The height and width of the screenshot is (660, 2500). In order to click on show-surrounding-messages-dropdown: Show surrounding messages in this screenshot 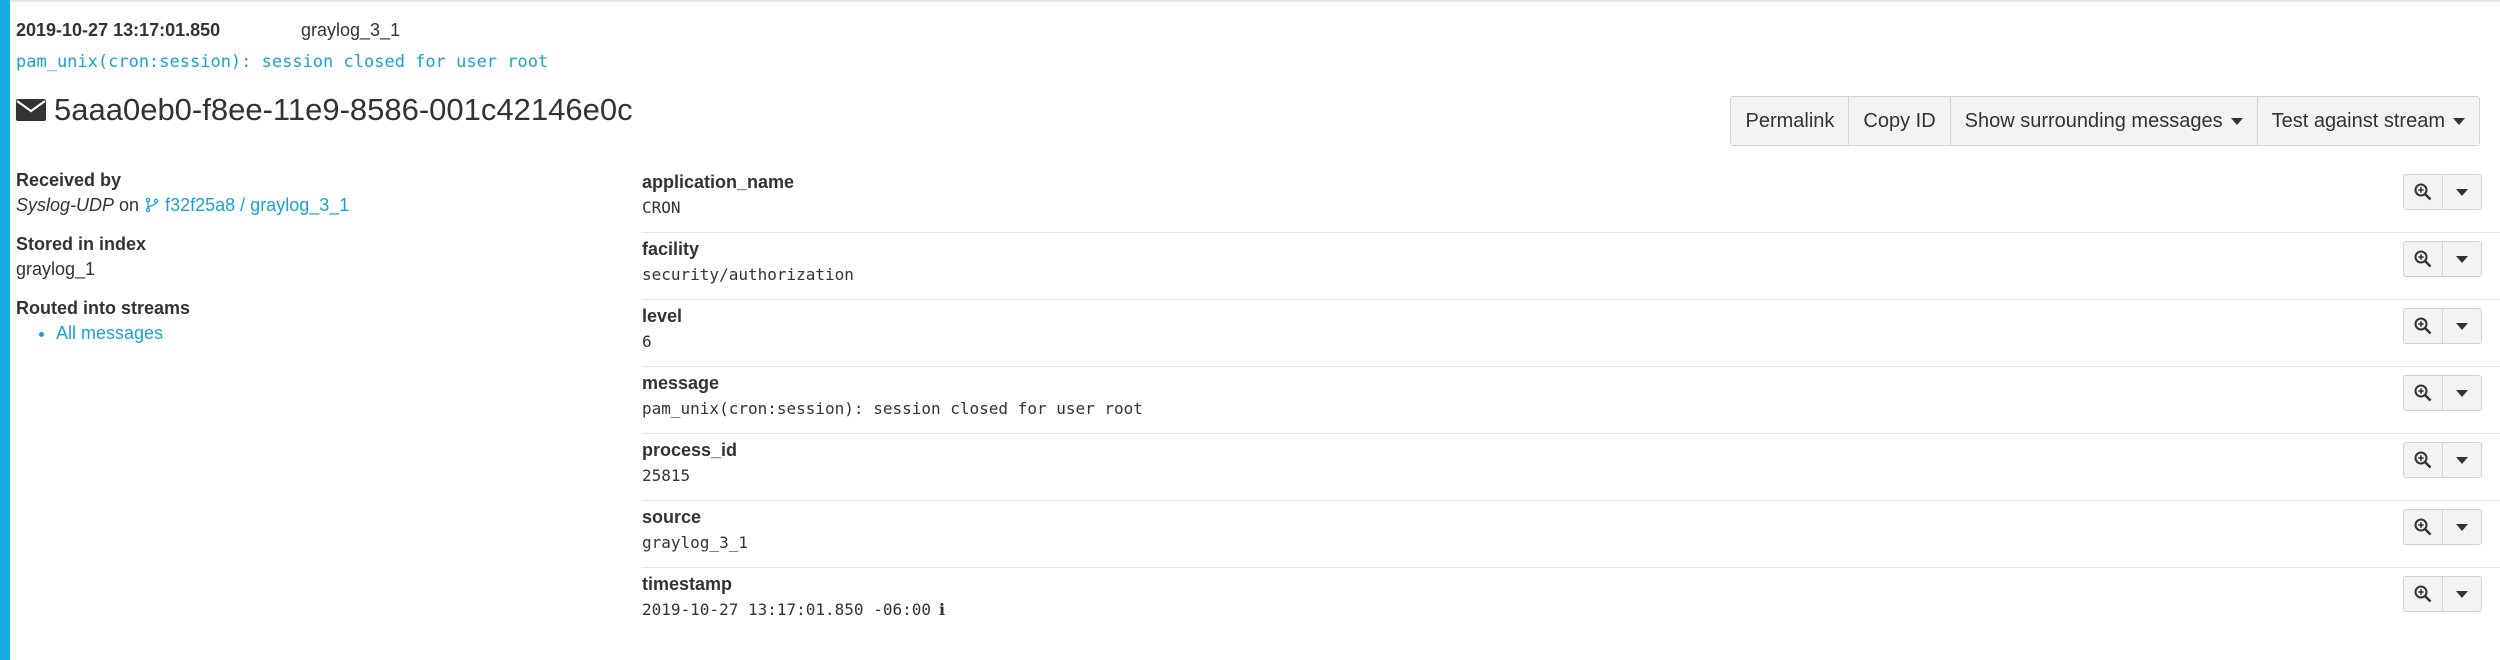, I will do `click(2104, 121)`.